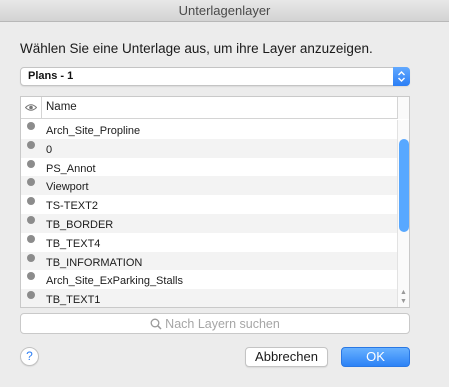 The width and height of the screenshot is (449, 387). Describe the element at coordinates (403, 293) in the screenshot. I see `scroll-up-icon: ▲` at that location.